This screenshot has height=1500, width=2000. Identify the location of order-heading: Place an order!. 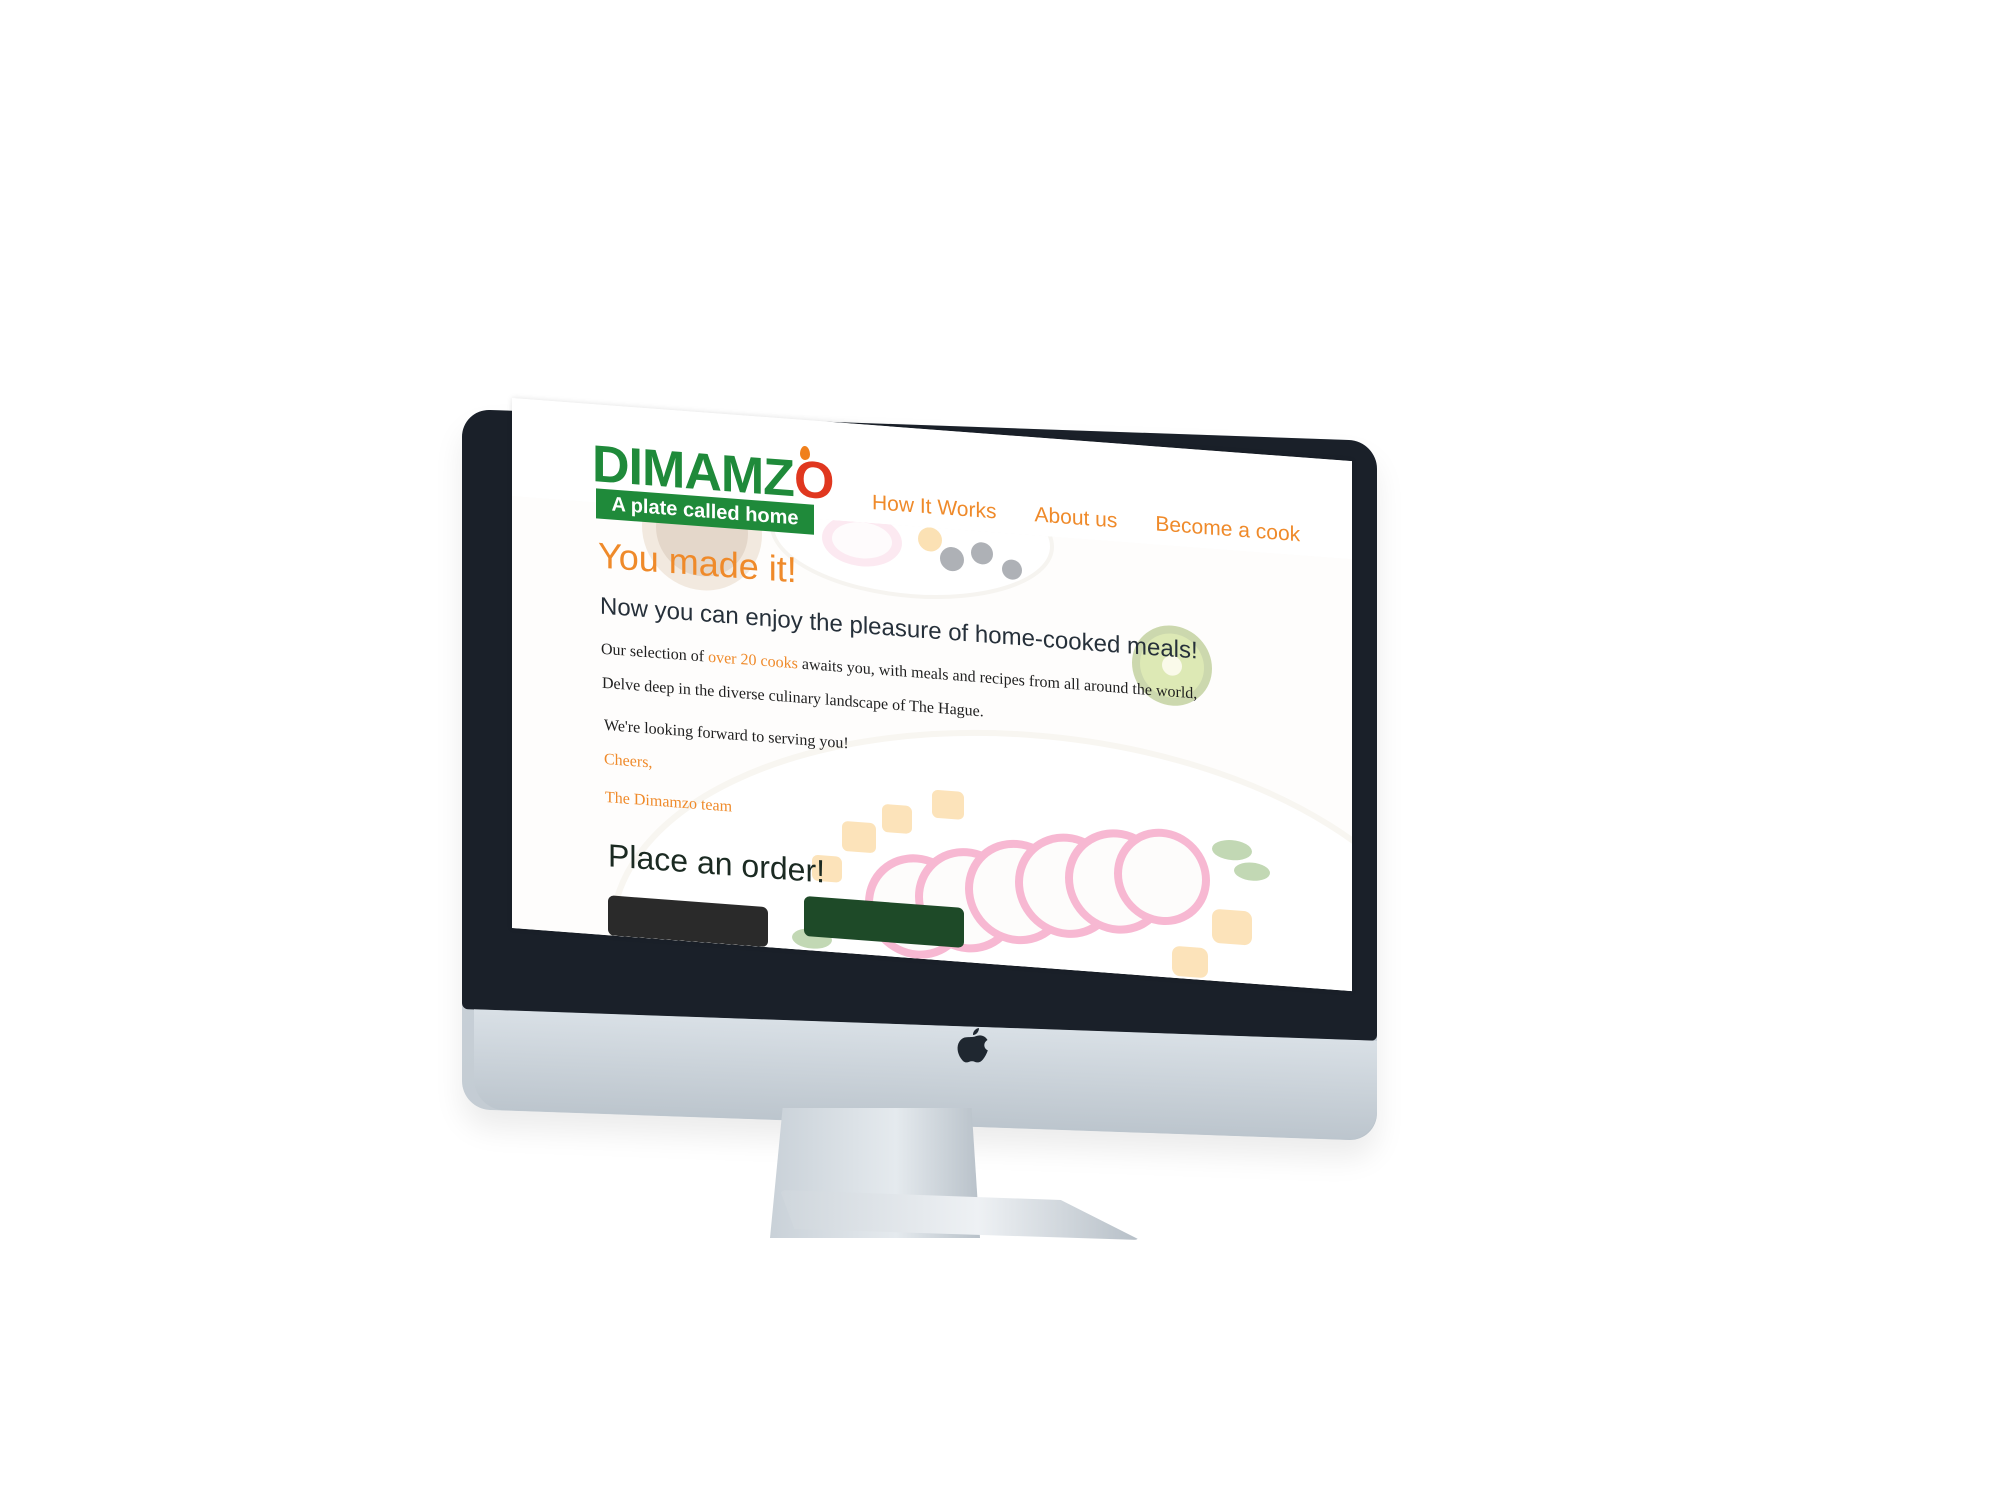
(717, 863).